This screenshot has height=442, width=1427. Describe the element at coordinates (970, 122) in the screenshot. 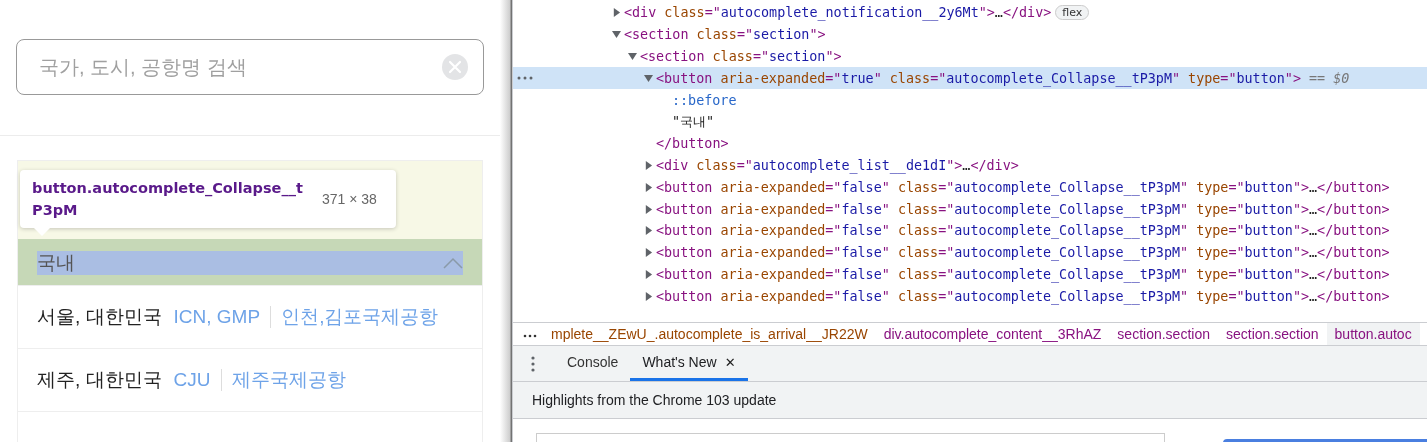

I see `dom-node-row: "국내"` at that location.